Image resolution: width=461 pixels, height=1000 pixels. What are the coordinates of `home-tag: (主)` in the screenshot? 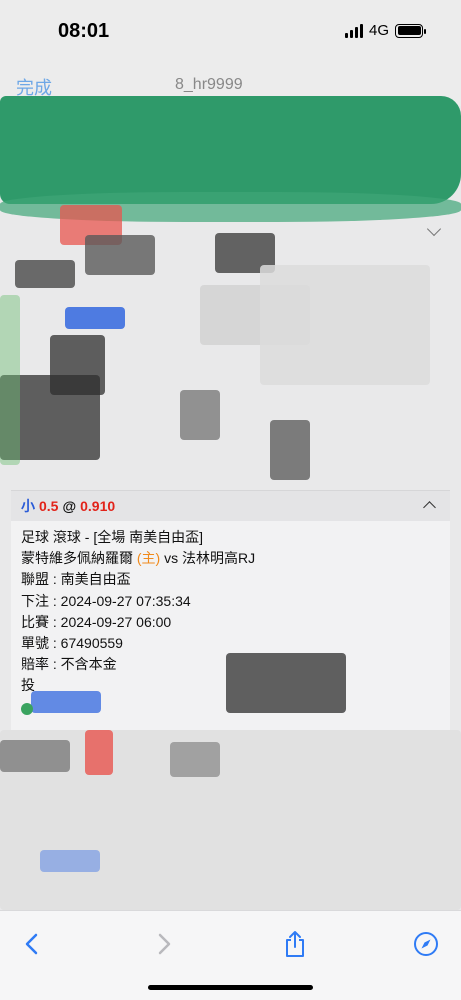 It's located at (148, 558).